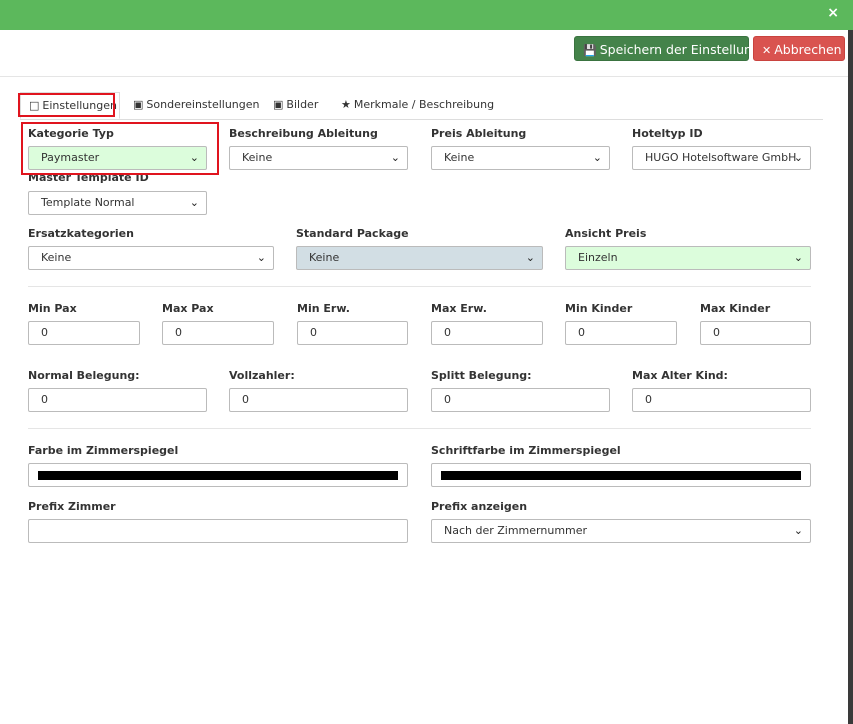 The height and width of the screenshot is (724, 853). Describe the element at coordinates (346, 104) in the screenshot. I see `star-icon: ★` at that location.